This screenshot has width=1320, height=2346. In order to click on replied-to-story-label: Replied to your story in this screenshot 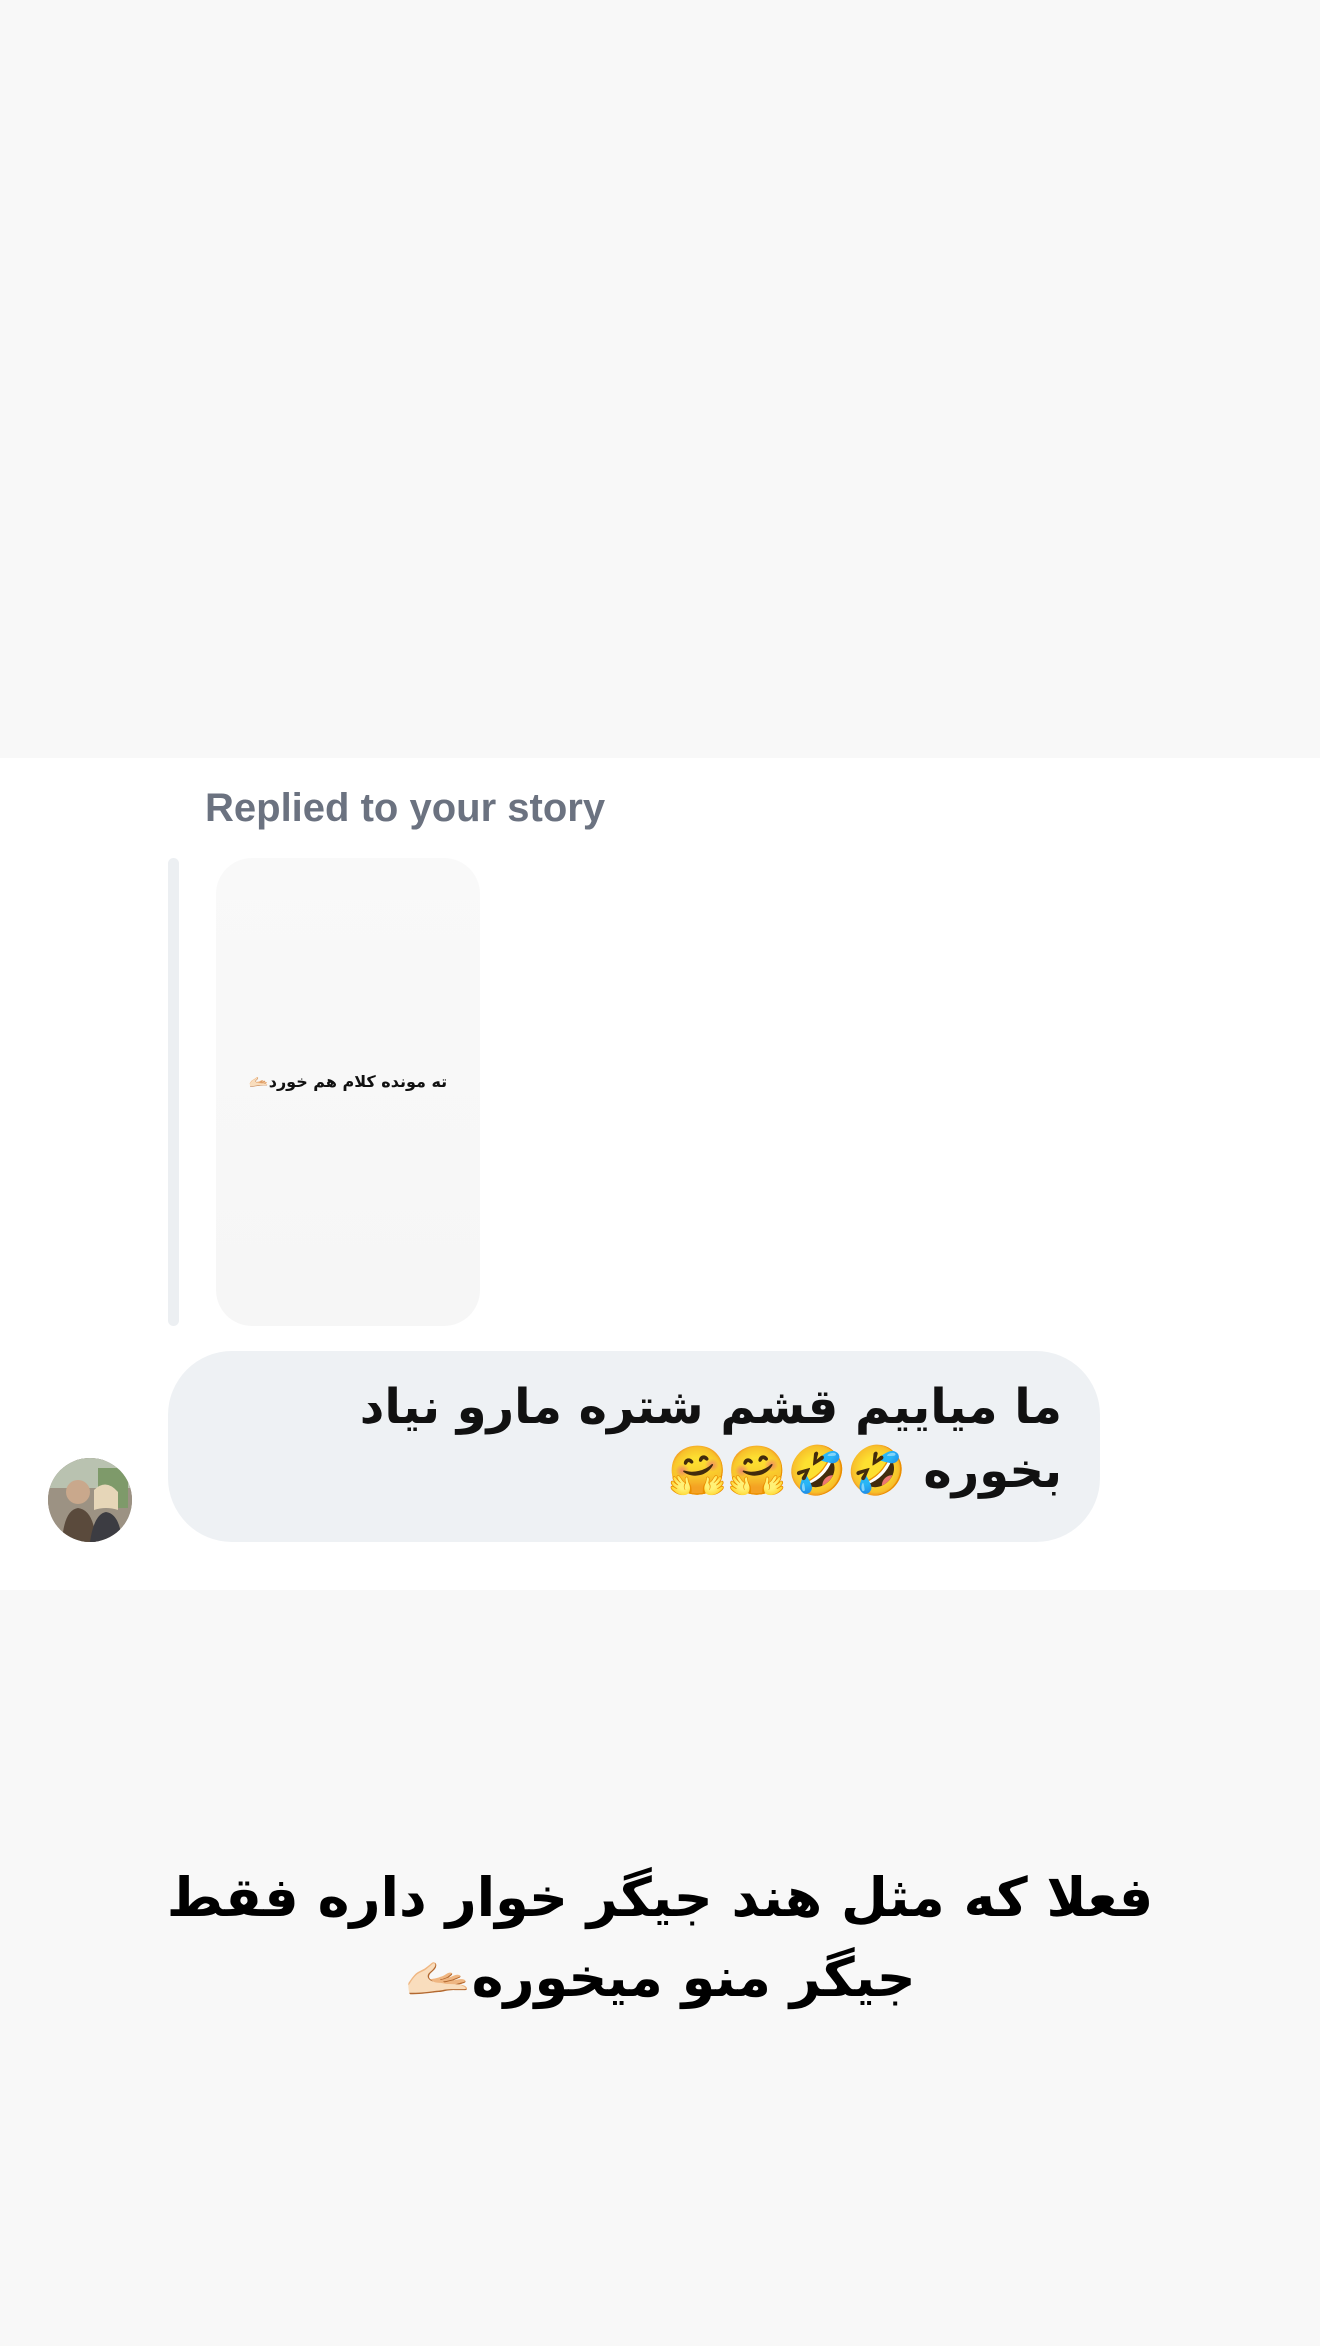, I will do `click(405, 808)`.